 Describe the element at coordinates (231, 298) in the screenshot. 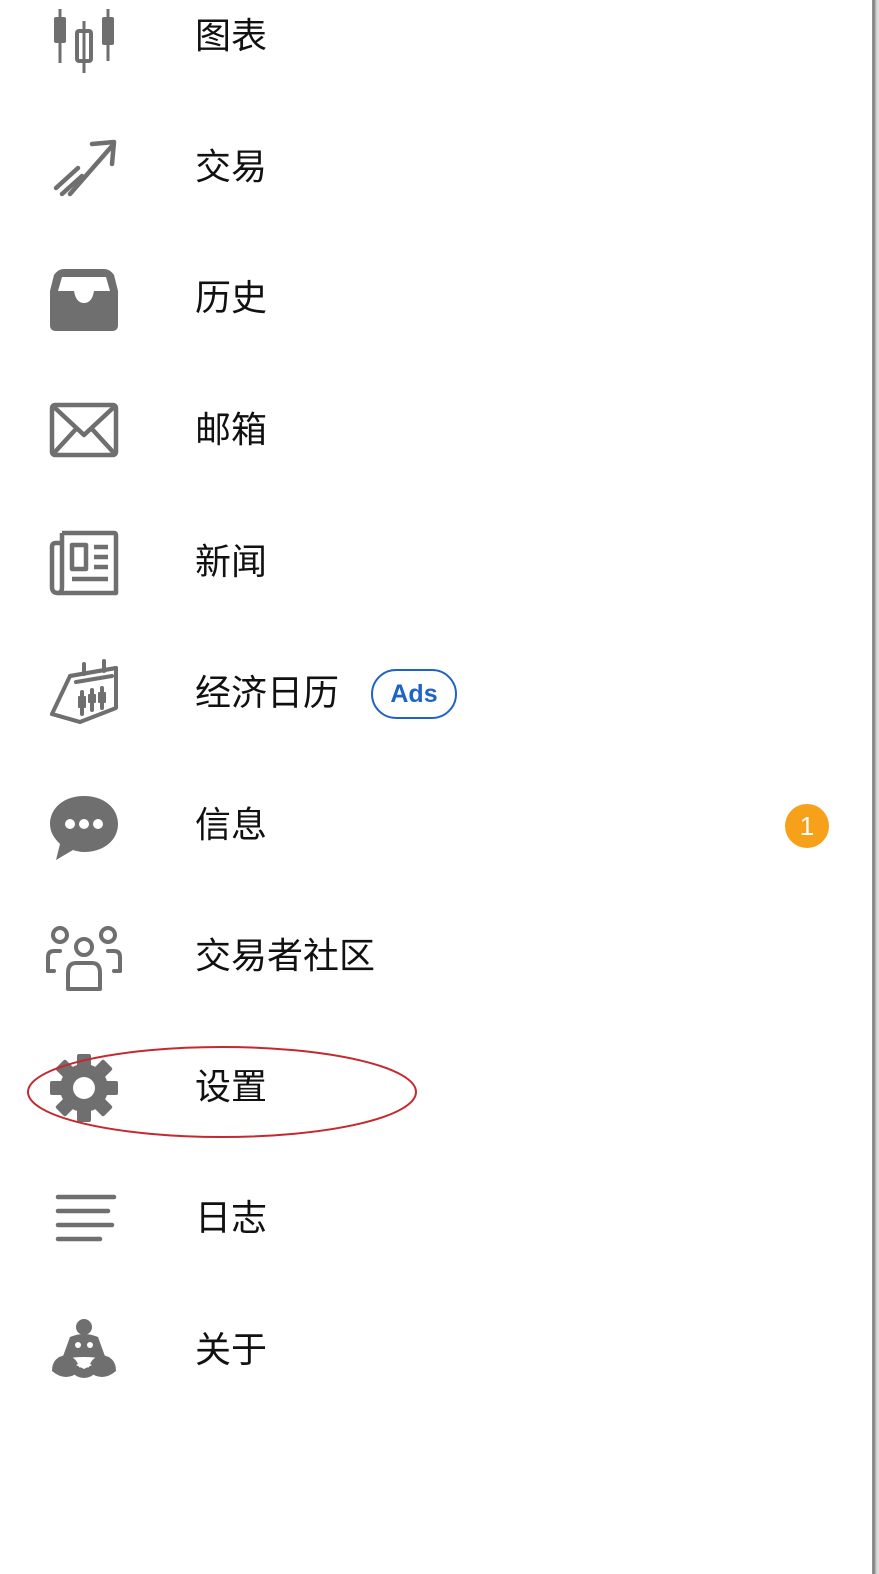

I see `menu-item-label: 历史` at that location.